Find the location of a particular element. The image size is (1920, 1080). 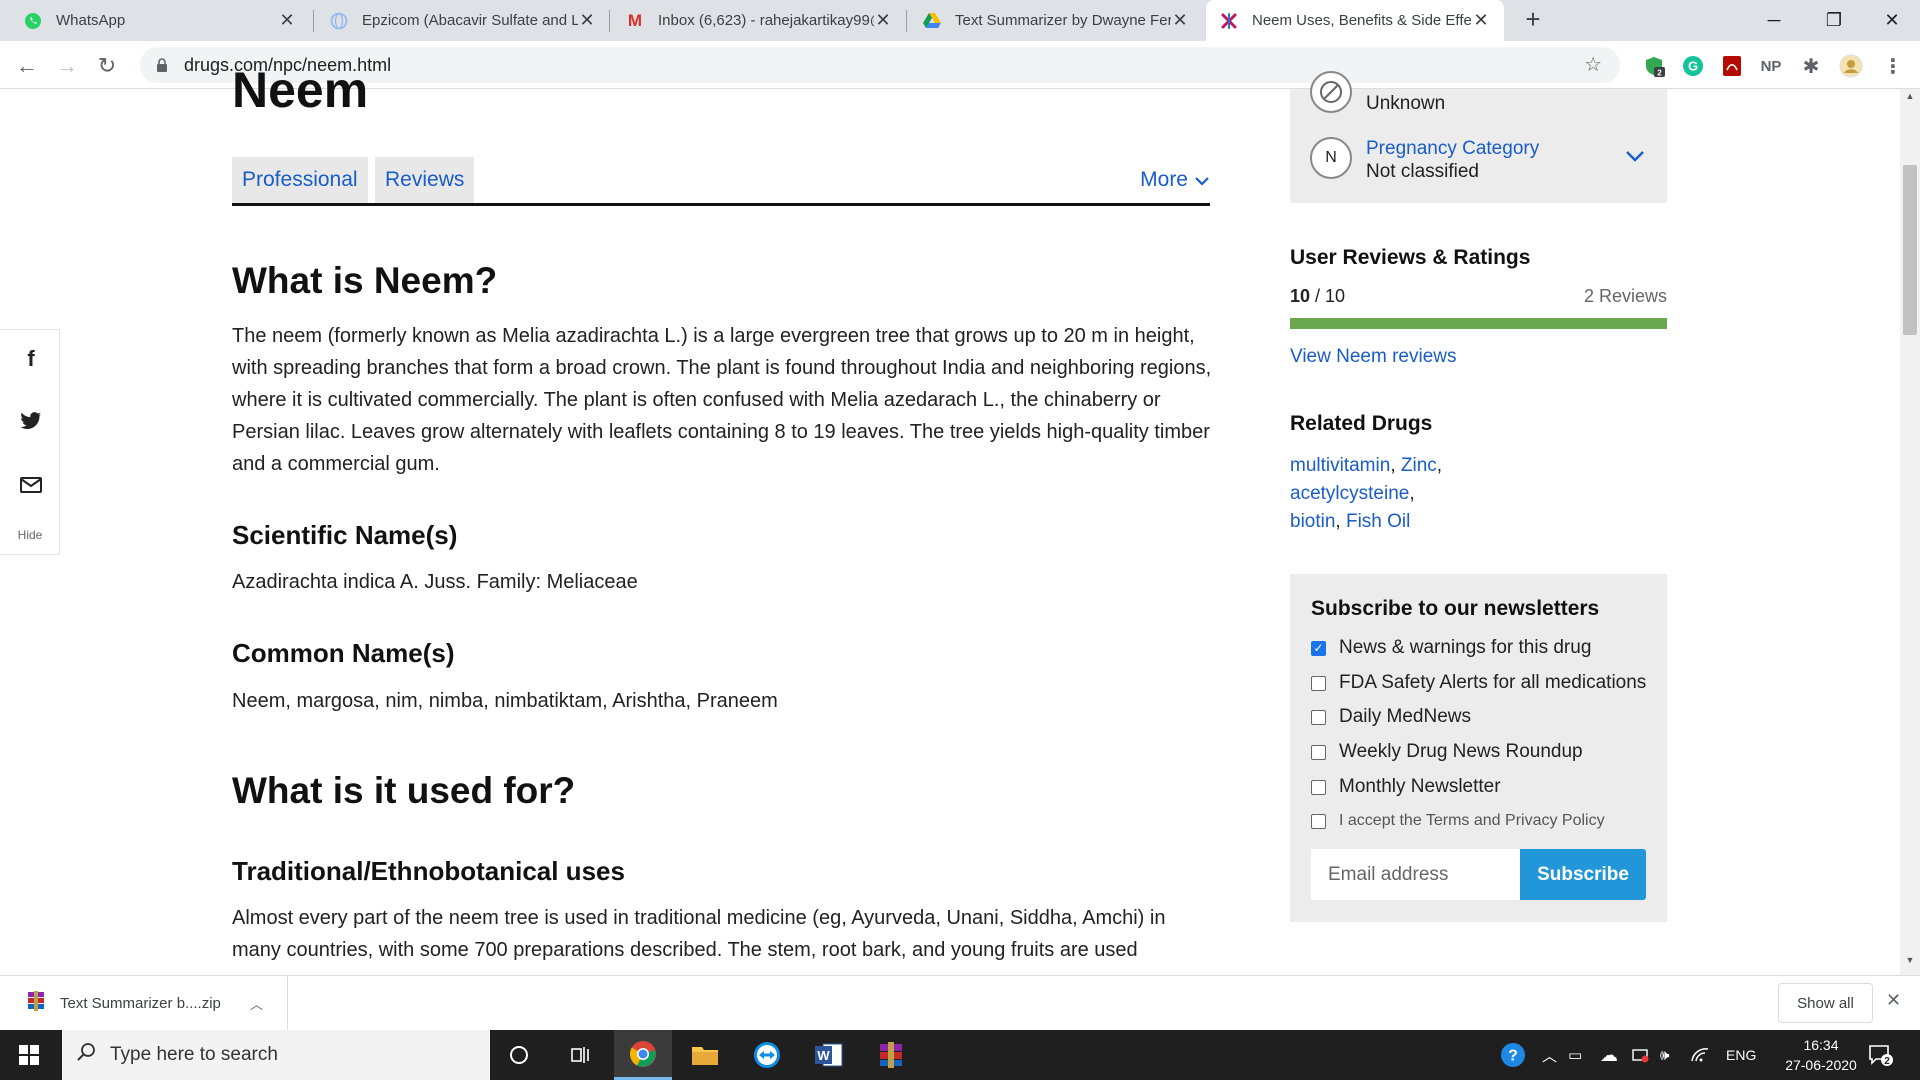

language-indicator: ENG is located at coordinates (1741, 1055).